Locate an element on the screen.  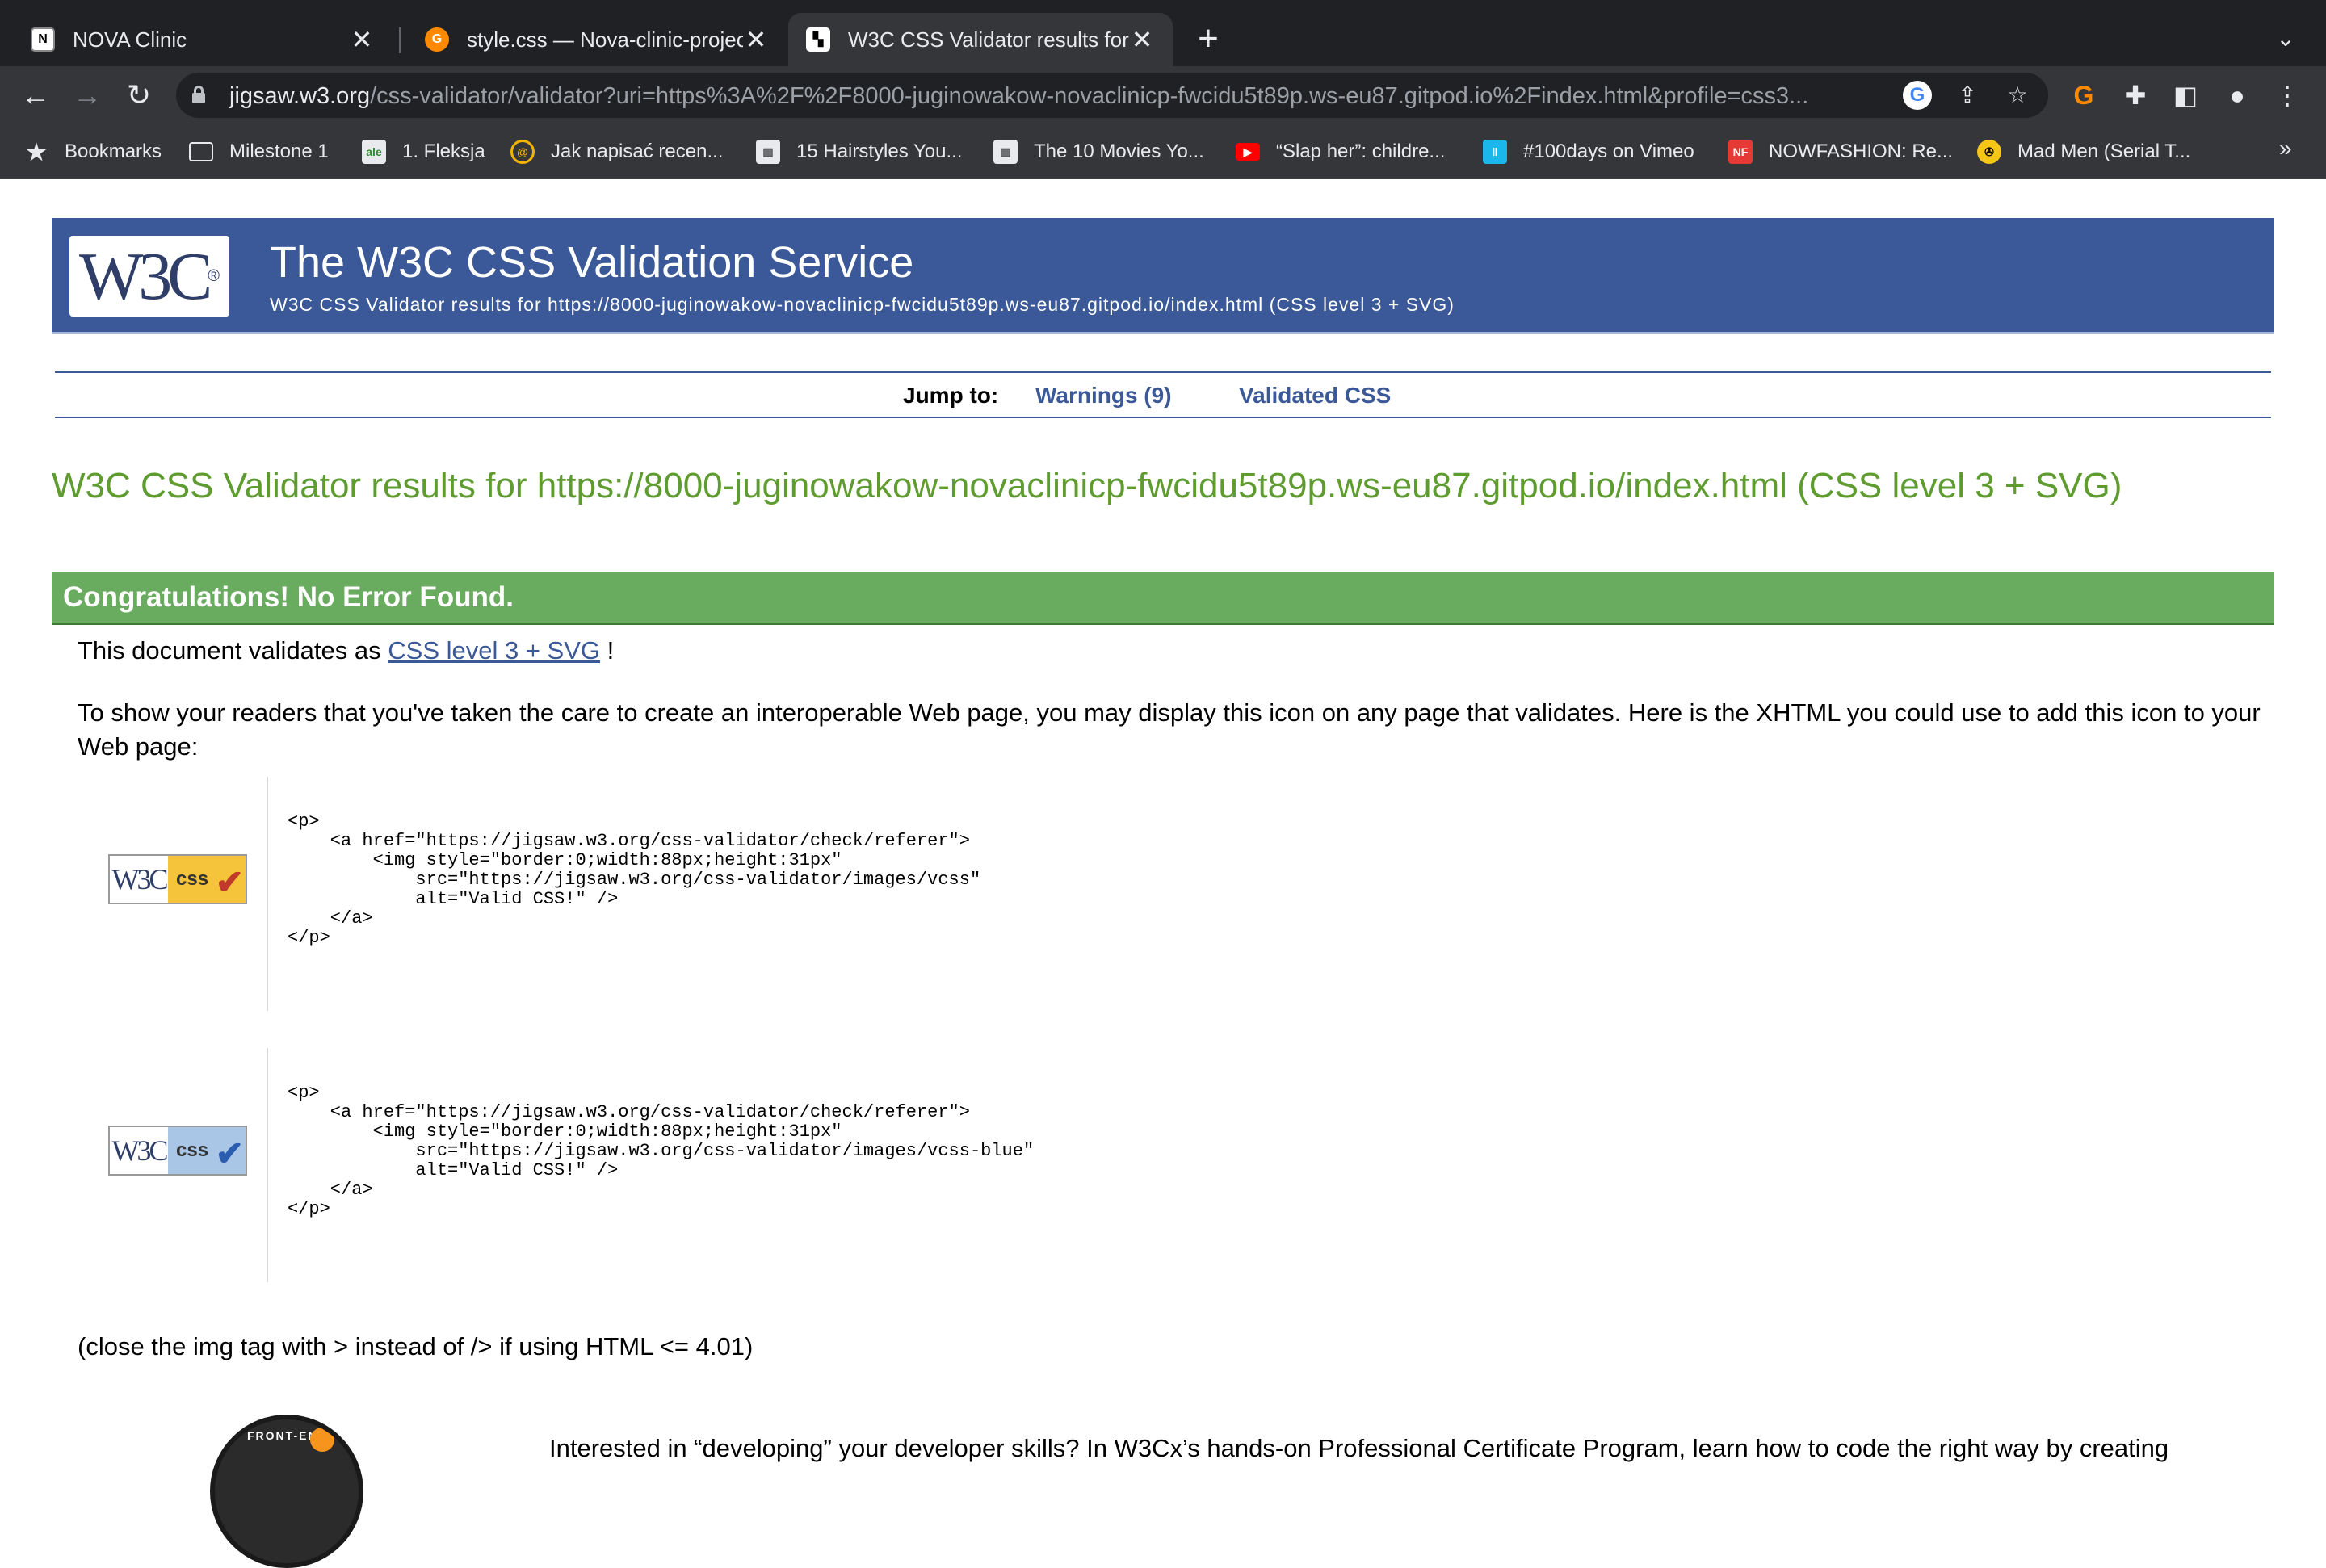
css-level-link: CSS level 3 + SVG is located at coordinates (494, 650).